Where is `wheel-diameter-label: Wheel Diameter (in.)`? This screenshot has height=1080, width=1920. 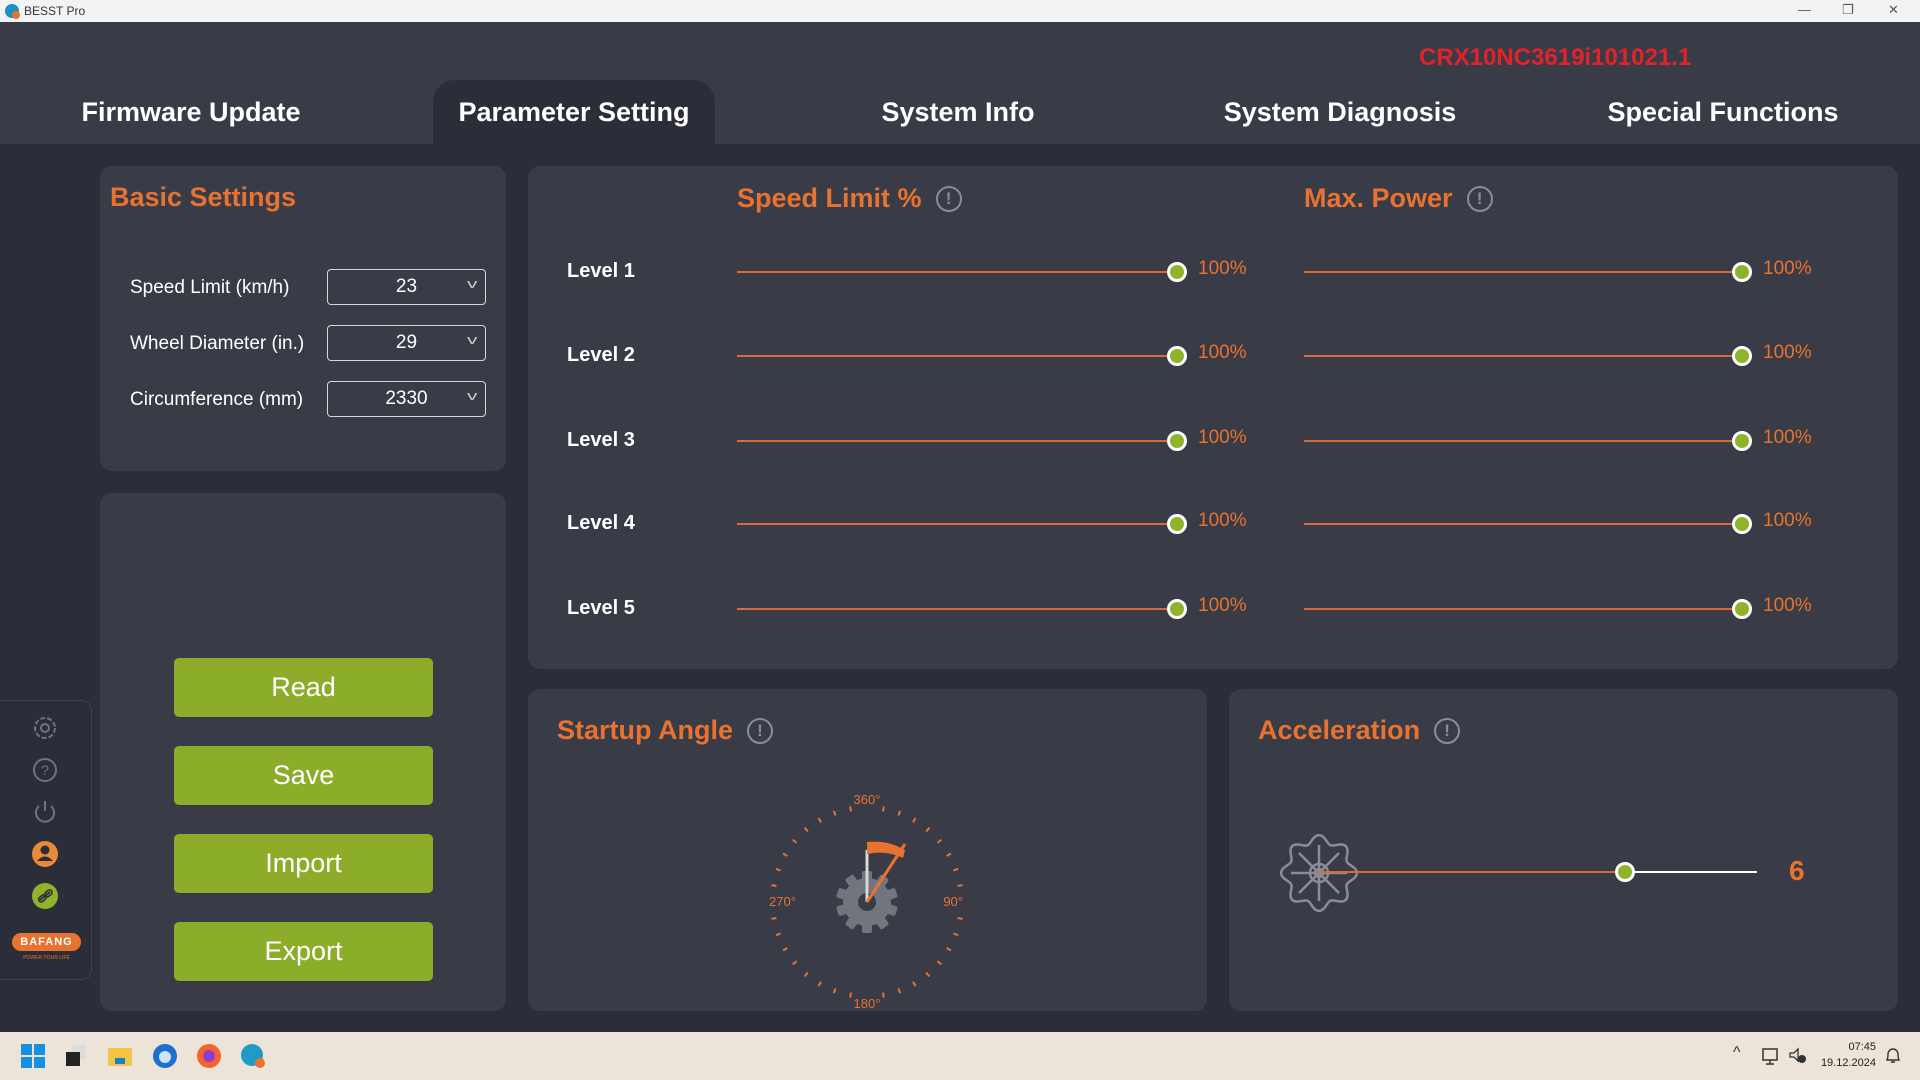 wheel-diameter-label: Wheel Diameter (in.) is located at coordinates (217, 343).